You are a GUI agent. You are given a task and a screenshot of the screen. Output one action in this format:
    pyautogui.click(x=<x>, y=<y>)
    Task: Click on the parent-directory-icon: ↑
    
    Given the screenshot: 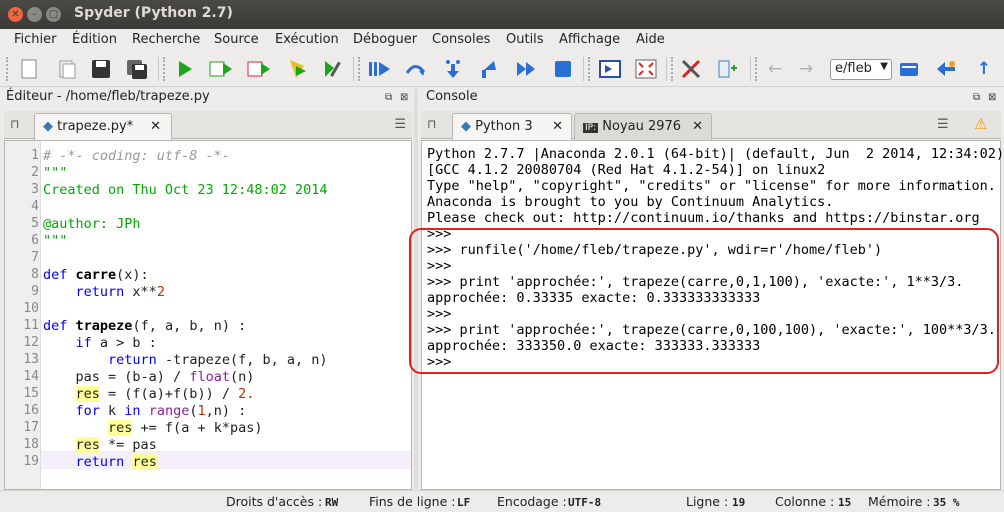 What is the action you would take?
    pyautogui.click(x=984, y=69)
    